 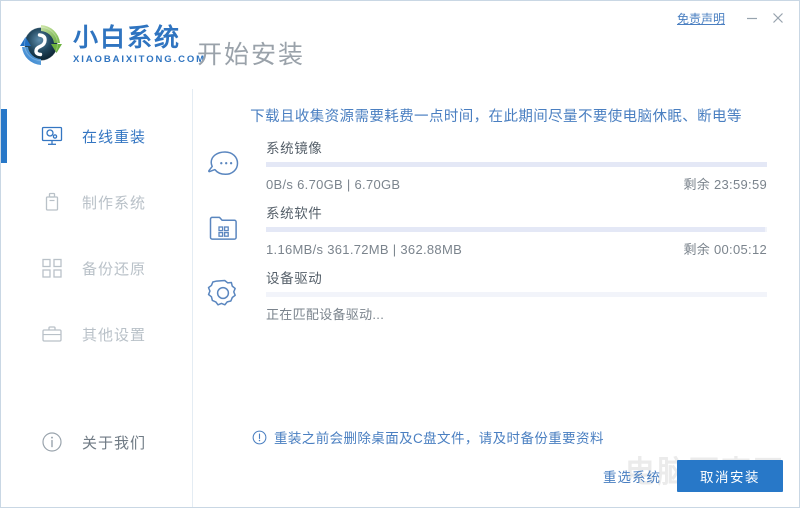 I want to click on task-meta: 1.16MB/s 361.72MB | 362.88MB 剩余 00:05:12, so click(x=516, y=248).